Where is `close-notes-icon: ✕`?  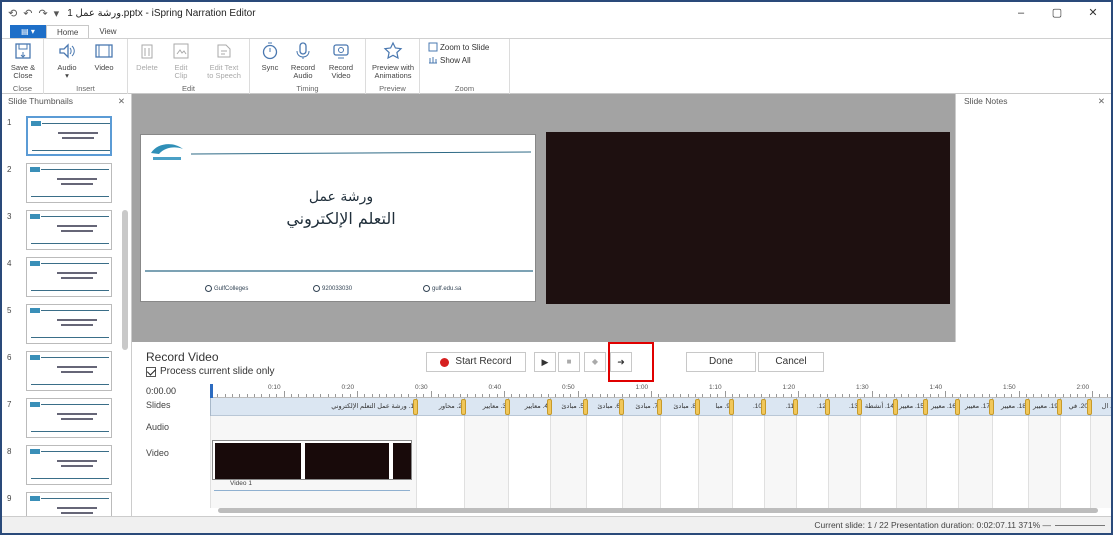 close-notes-icon: ✕ is located at coordinates (1101, 101).